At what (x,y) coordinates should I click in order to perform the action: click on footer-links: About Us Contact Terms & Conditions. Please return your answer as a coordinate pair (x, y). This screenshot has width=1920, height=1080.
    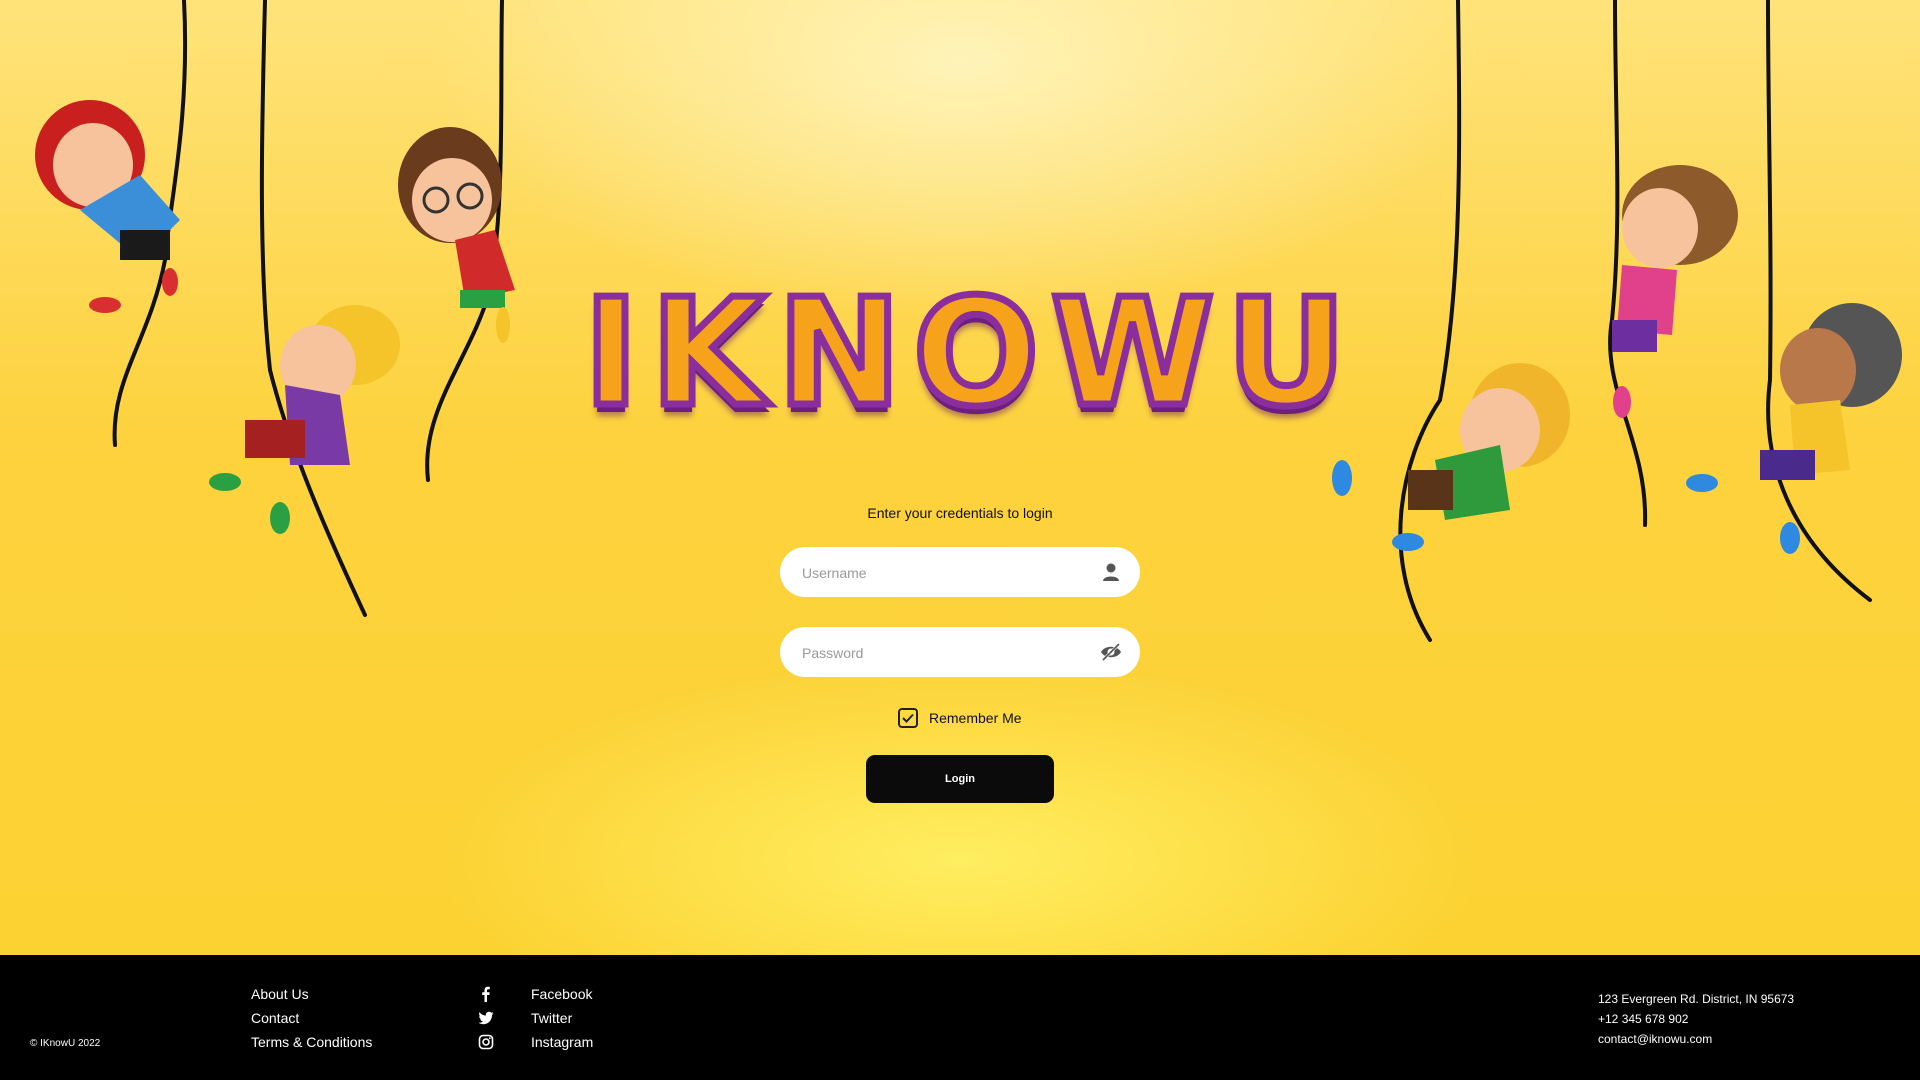
    Looking at the image, I should click on (311, 1021).